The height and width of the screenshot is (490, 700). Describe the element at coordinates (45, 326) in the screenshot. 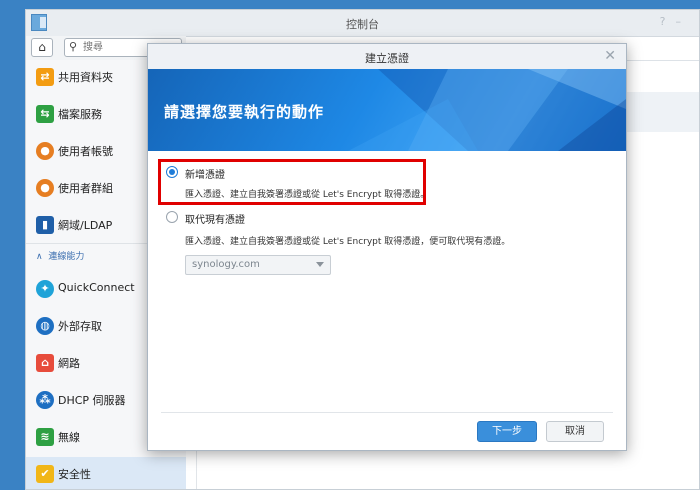

I see `globe-icon: ◍` at that location.